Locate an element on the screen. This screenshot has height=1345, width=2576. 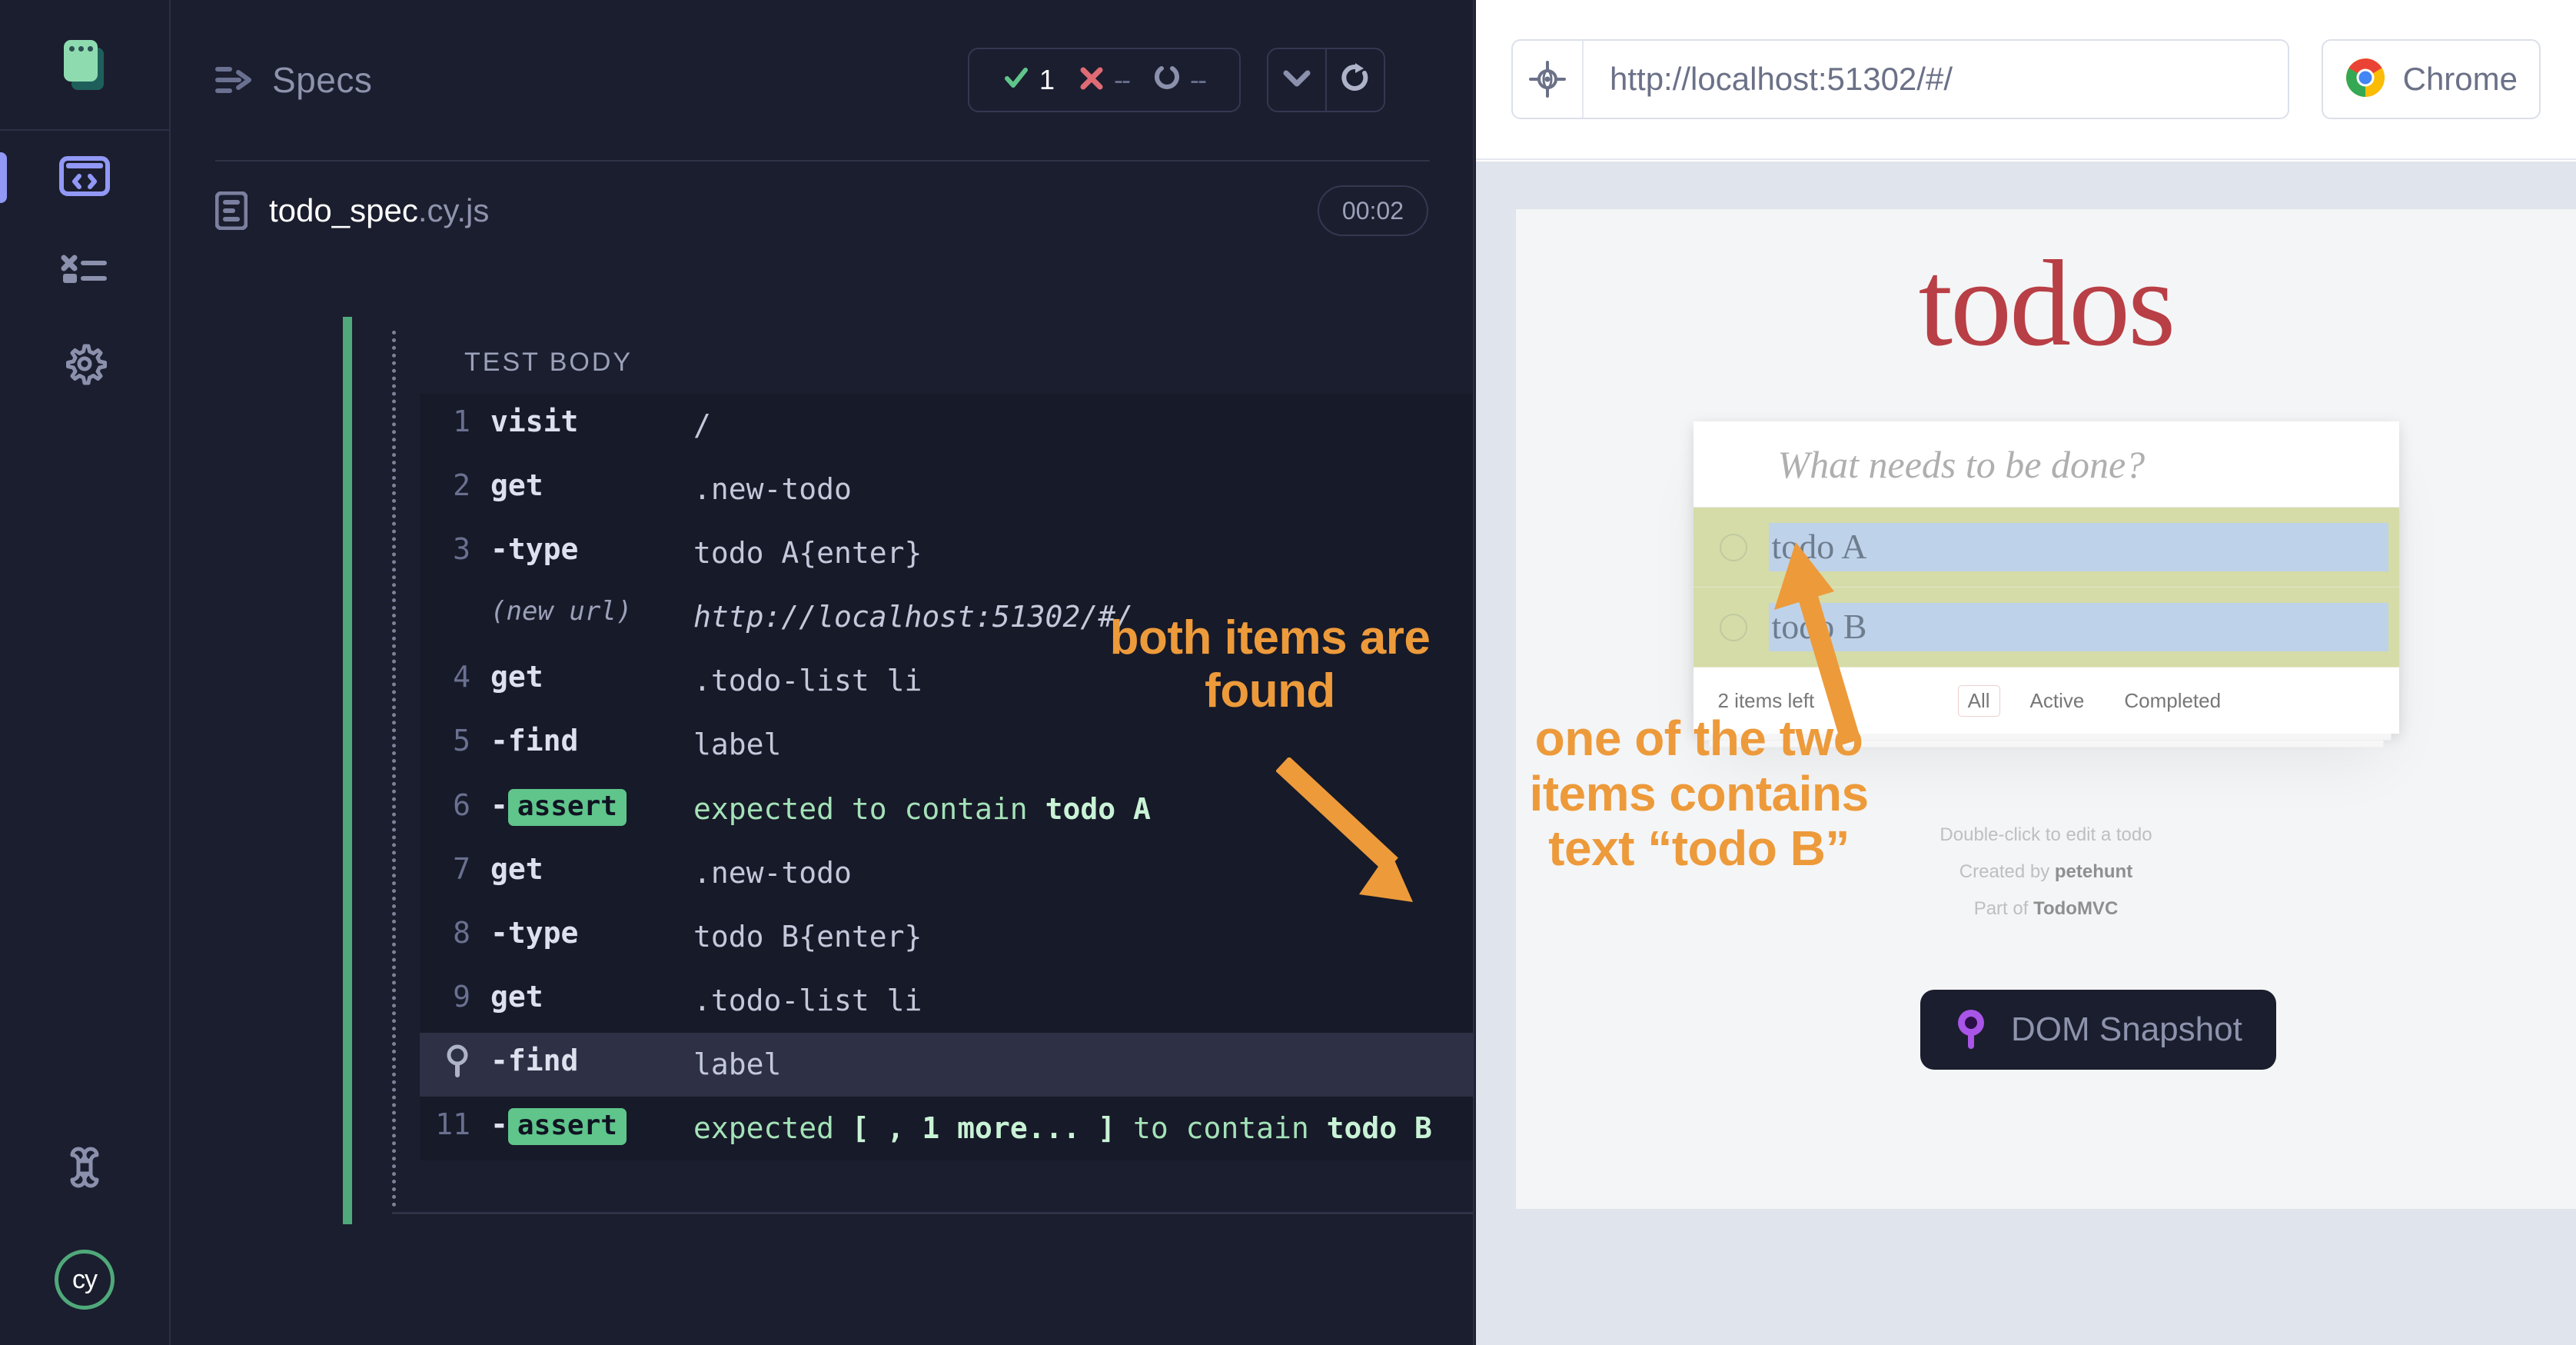
annotation-arrow-down-right is located at coordinates (1364, 835).